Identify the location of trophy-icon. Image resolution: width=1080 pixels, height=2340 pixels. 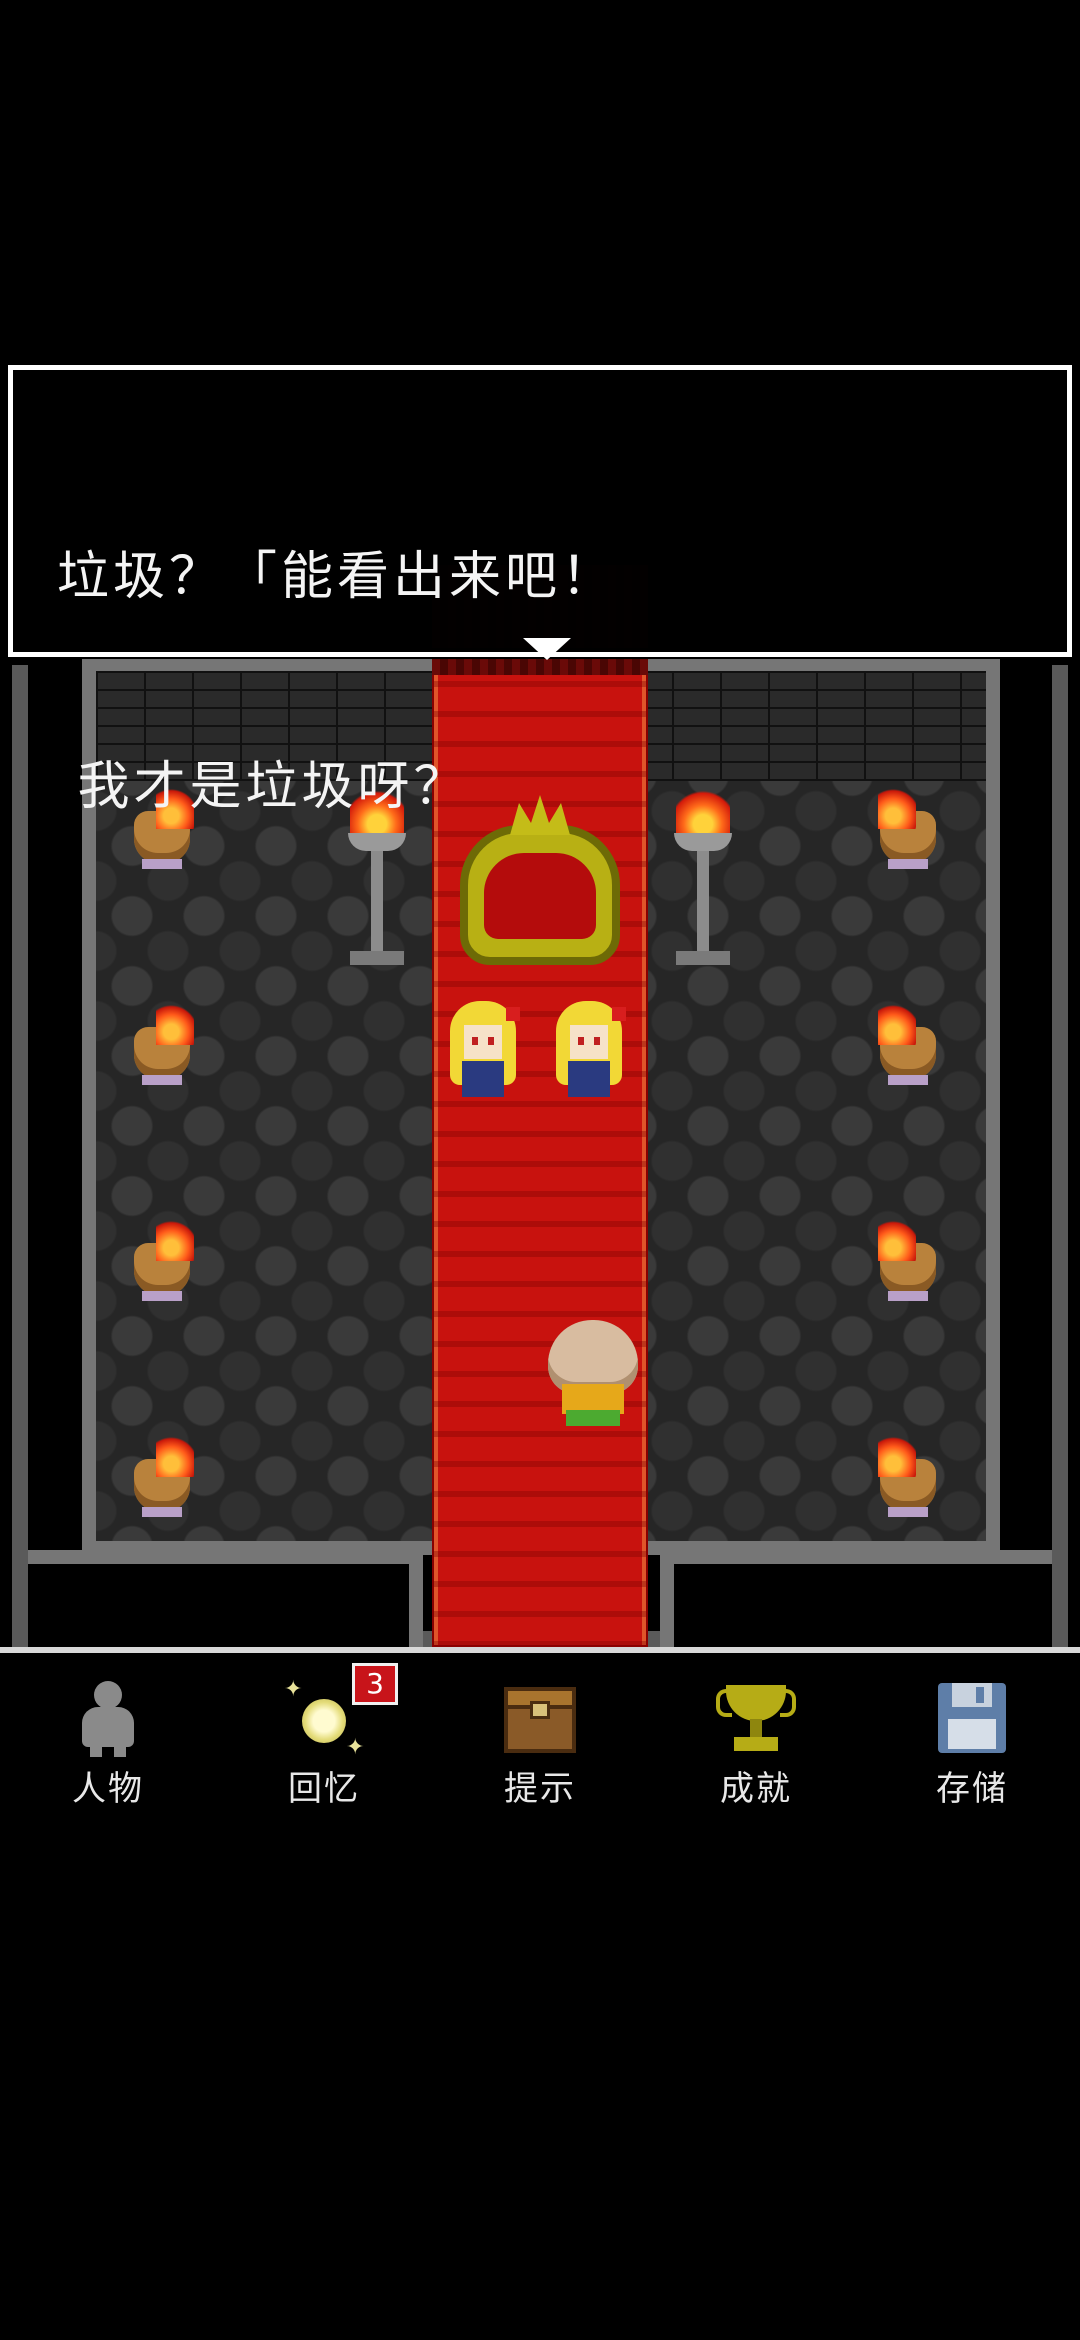
(756, 1717).